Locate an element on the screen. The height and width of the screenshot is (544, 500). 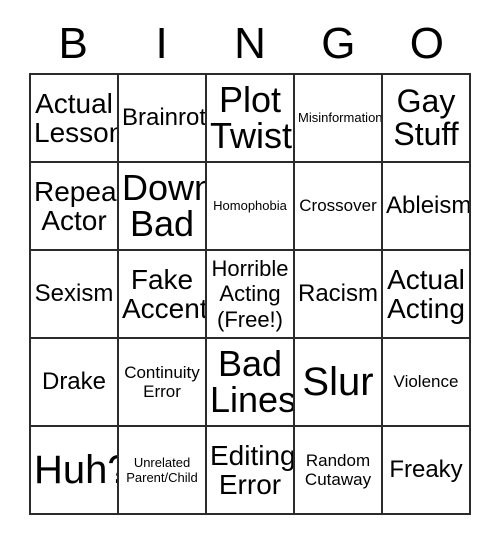
bingo-cell-label: Continuity Error is located at coordinates (162, 381).